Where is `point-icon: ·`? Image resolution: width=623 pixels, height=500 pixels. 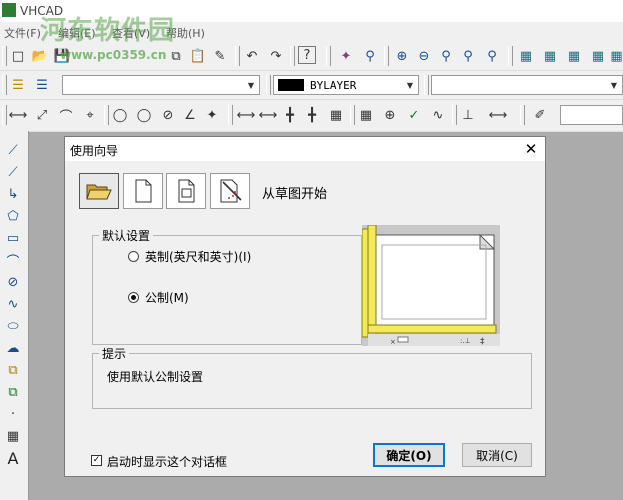
point-icon: · is located at coordinates (13, 414).